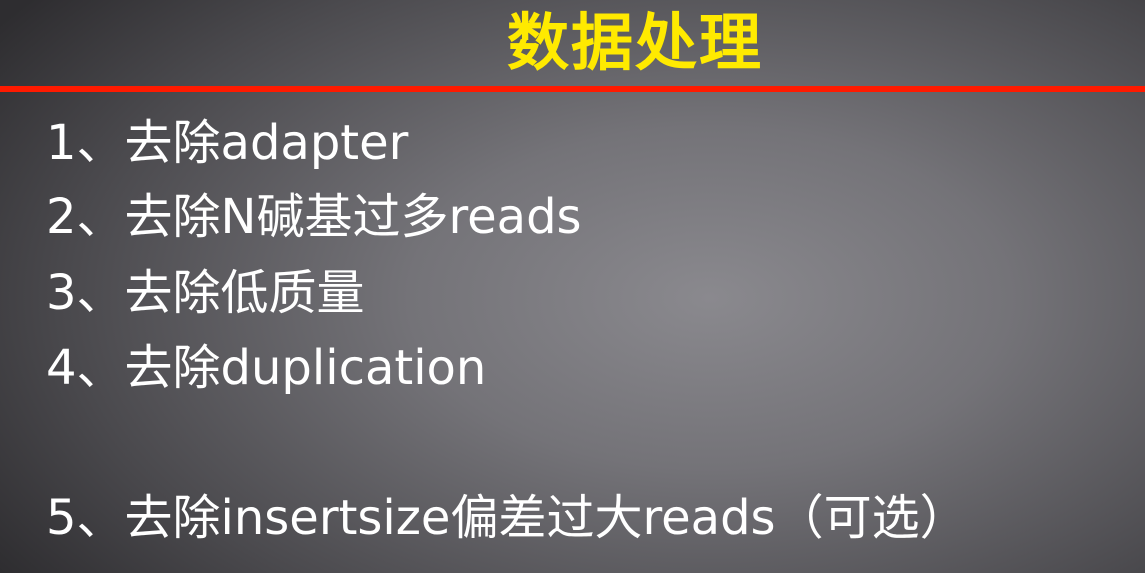 Image resolution: width=1145 pixels, height=573 pixels. Describe the element at coordinates (266, 368) in the screenshot. I see `step-item-remove-duplication: 4、去除duplication` at that location.